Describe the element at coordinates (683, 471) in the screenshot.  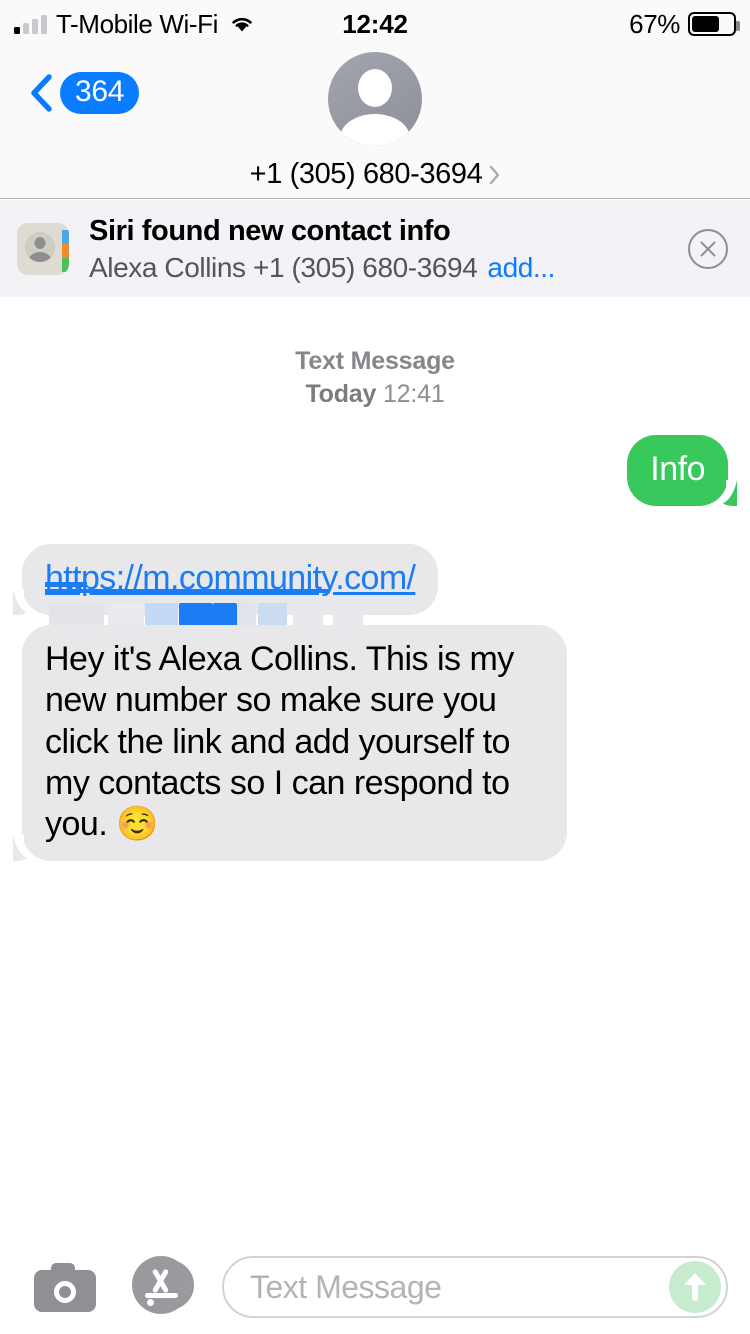
I see `message-bubble-outgoing: Info` at that location.